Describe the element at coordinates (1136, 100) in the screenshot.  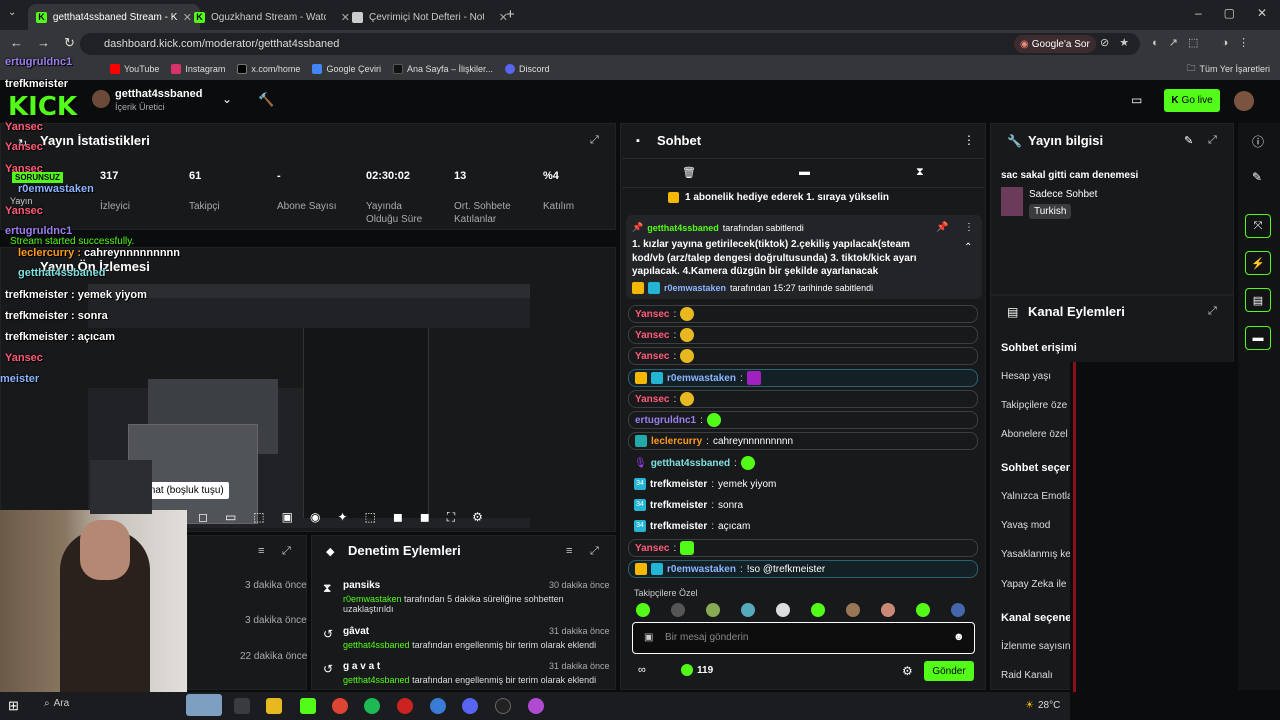
I see `camera-icon: ▭` at that location.